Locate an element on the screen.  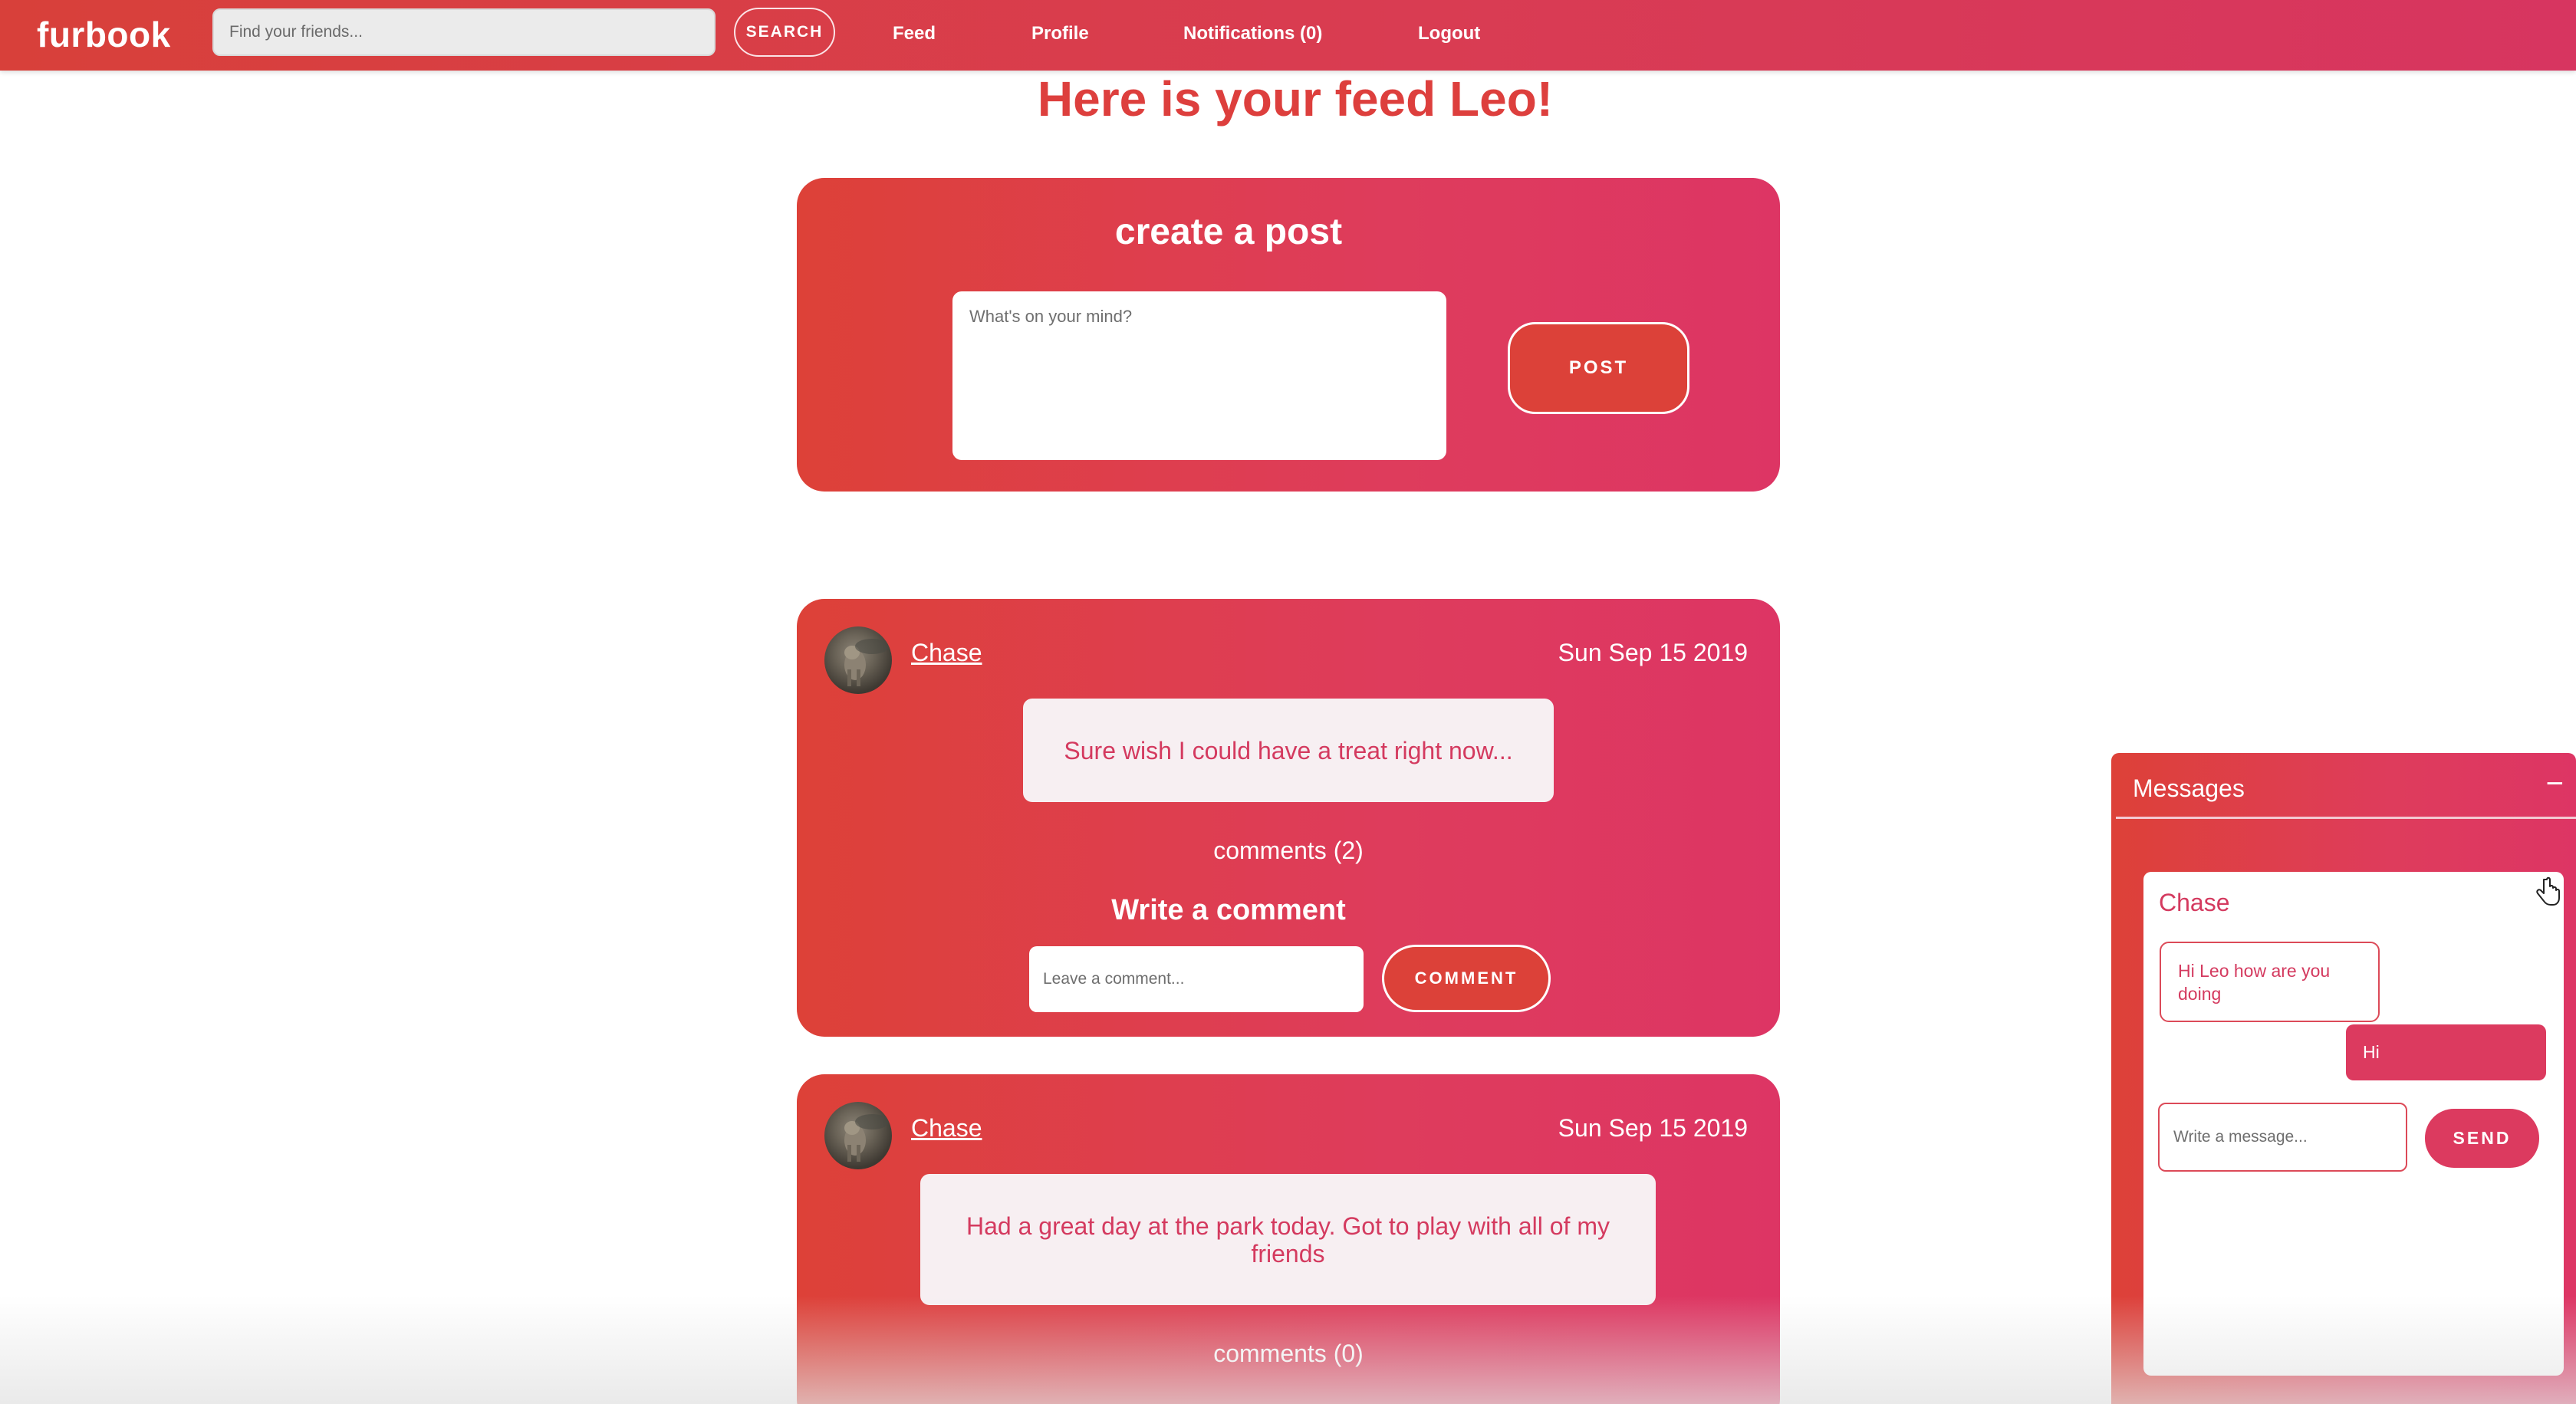
feed-heading: Here is your feed Leo! is located at coordinates (1295, 99).